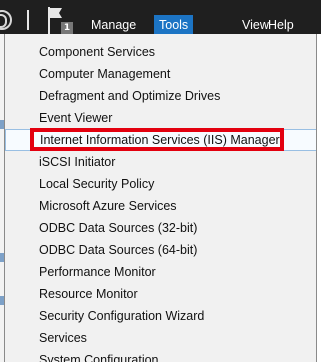 The width and height of the screenshot is (321, 362). I want to click on menu-item-event-viewer: Event Viewer, so click(160, 118).